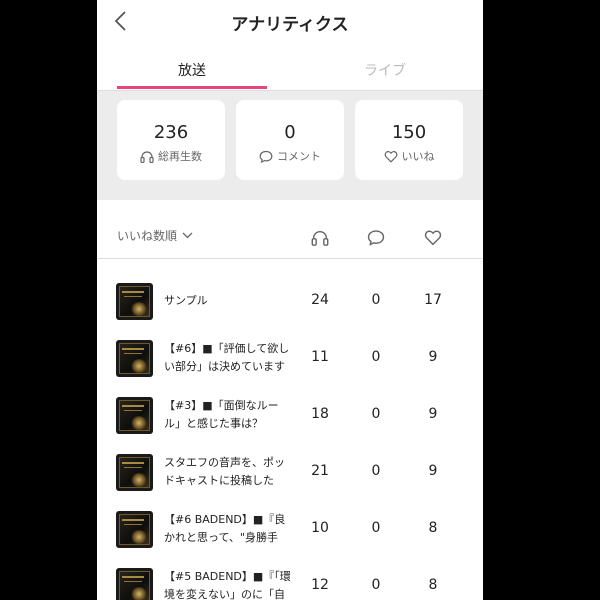 Image resolution: width=600 pixels, height=600 pixels. I want to click on list-item: スタエフの音声を、ポッドキャストに投稿したい。 21 0 9, so click(290, 477).